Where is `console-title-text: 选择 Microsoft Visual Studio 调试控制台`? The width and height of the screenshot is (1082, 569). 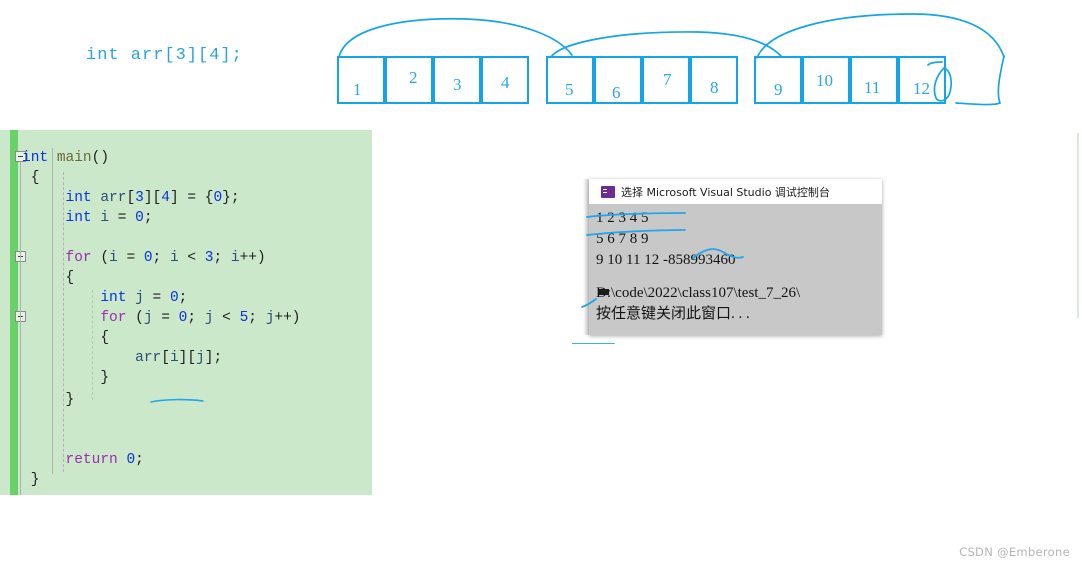 console-title-text: 选择 Microsoft Visual Studio 调试控制台 is located at coordinates (725, 192).